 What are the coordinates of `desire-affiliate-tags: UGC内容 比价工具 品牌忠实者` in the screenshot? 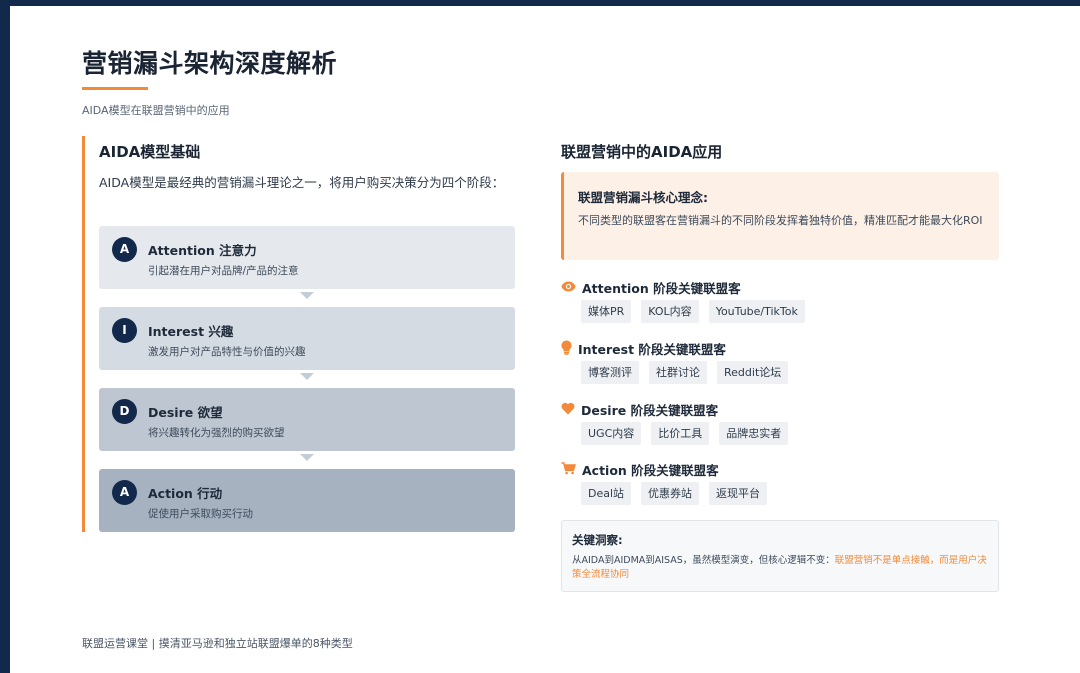 It's located at (685, 433).